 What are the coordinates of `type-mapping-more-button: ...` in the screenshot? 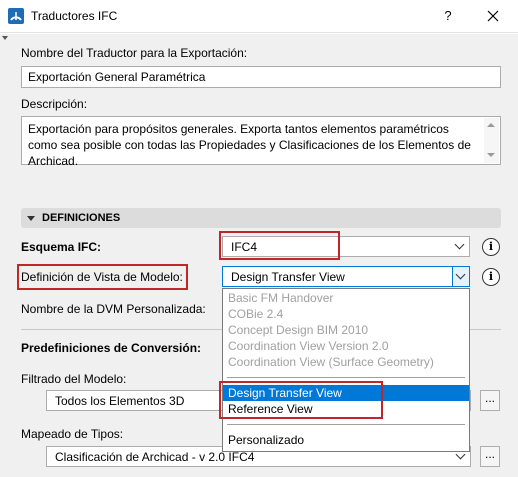 It's located at (490, 456).